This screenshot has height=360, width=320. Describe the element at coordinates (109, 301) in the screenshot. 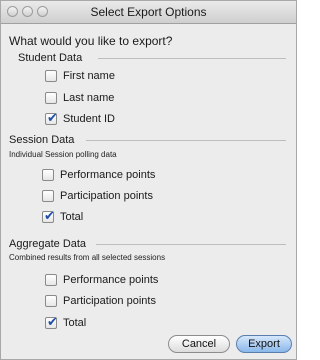

I see `aggregate-participation-label: Participation points` at that location.